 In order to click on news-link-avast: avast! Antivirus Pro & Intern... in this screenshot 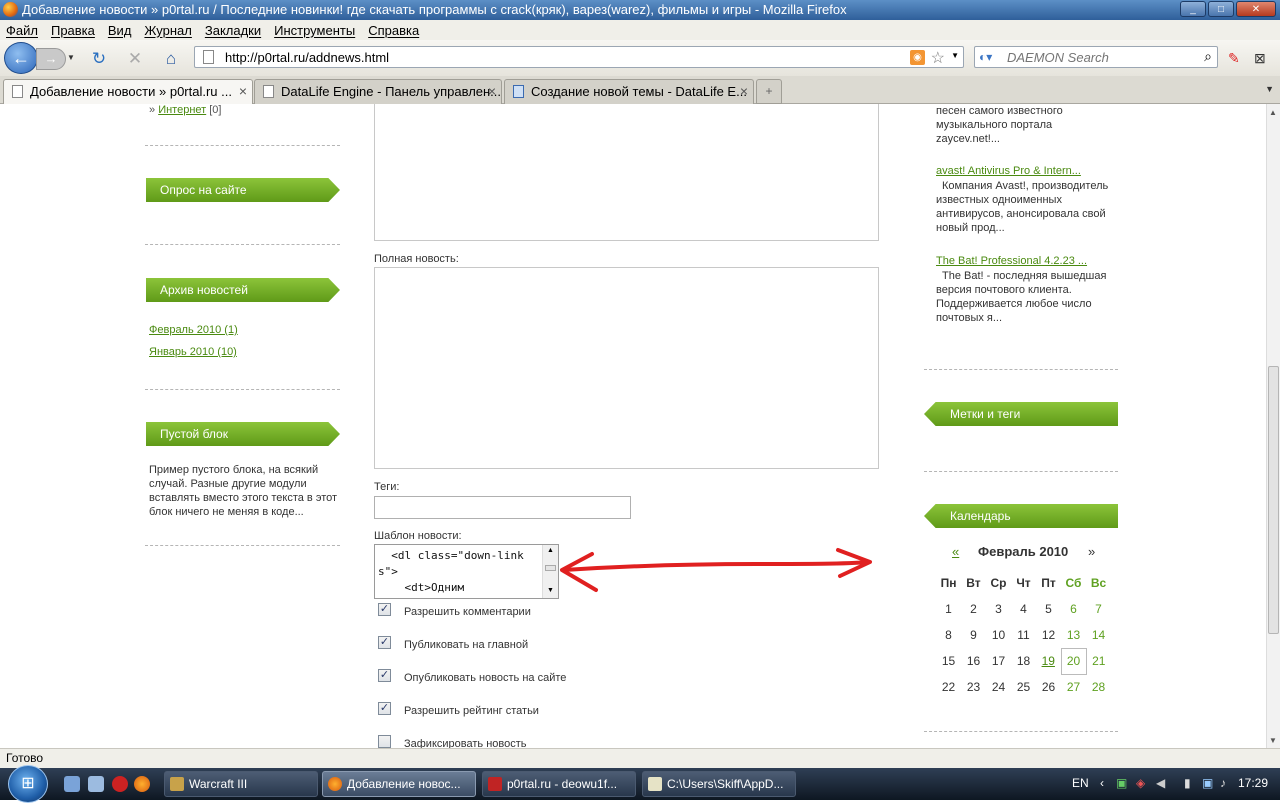, I will do `click(1008, 171)`.